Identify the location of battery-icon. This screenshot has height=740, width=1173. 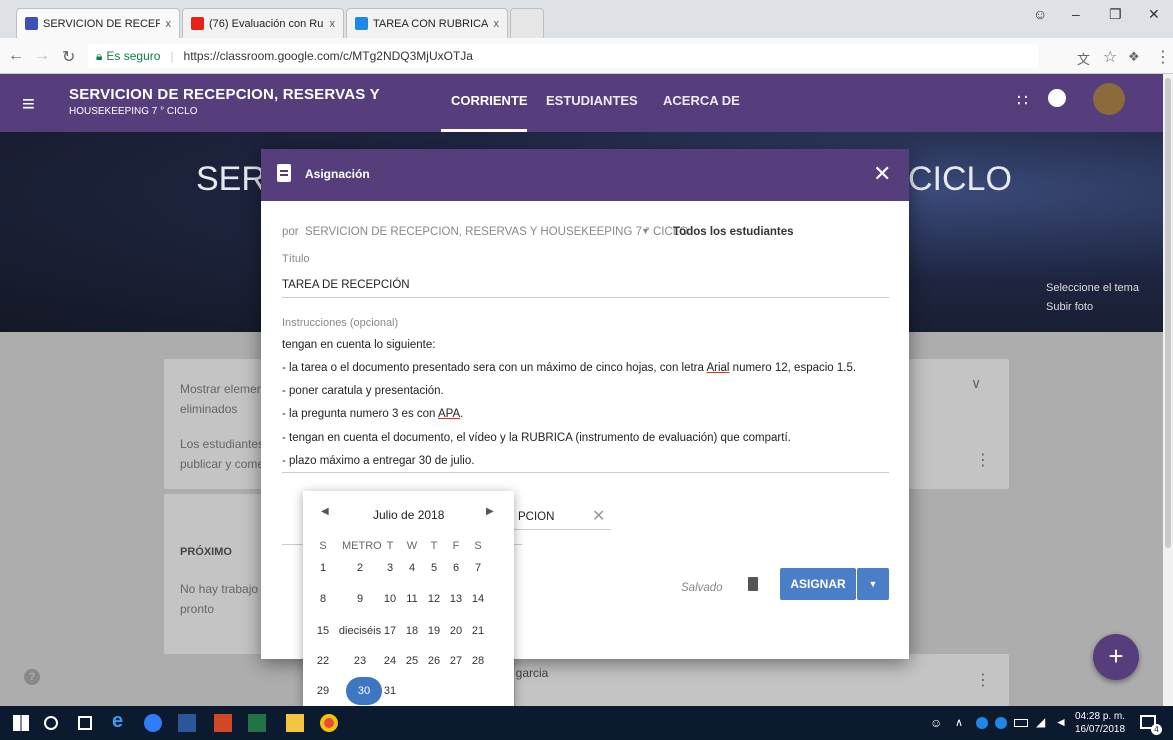
(1021, 723).